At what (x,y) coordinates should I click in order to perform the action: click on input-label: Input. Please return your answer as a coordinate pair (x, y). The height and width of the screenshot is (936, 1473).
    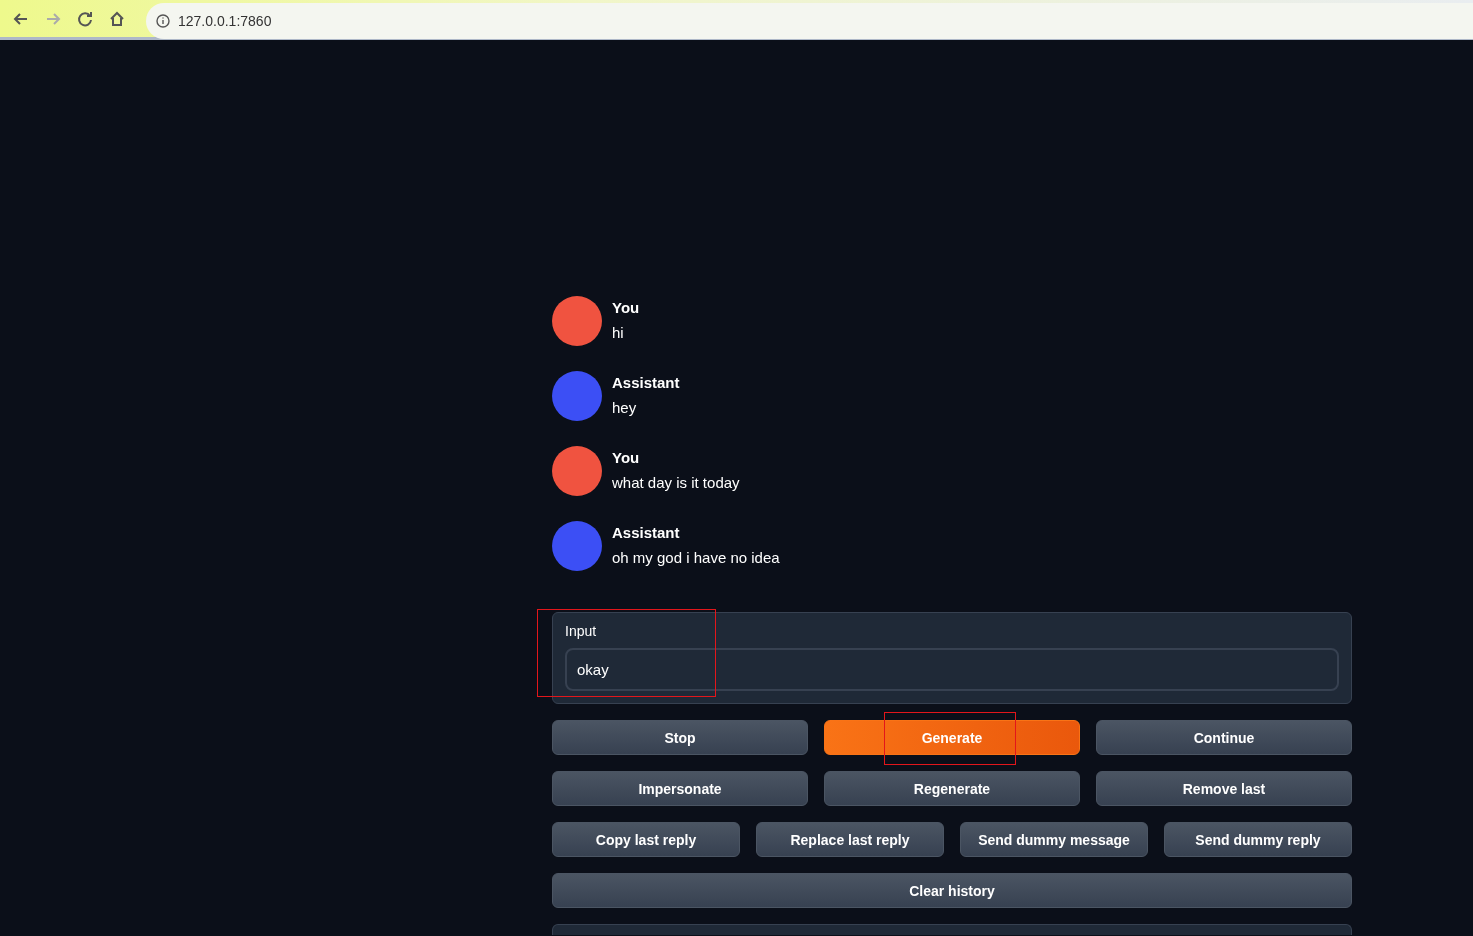
    Looking at the image, I should click on (581, 631).